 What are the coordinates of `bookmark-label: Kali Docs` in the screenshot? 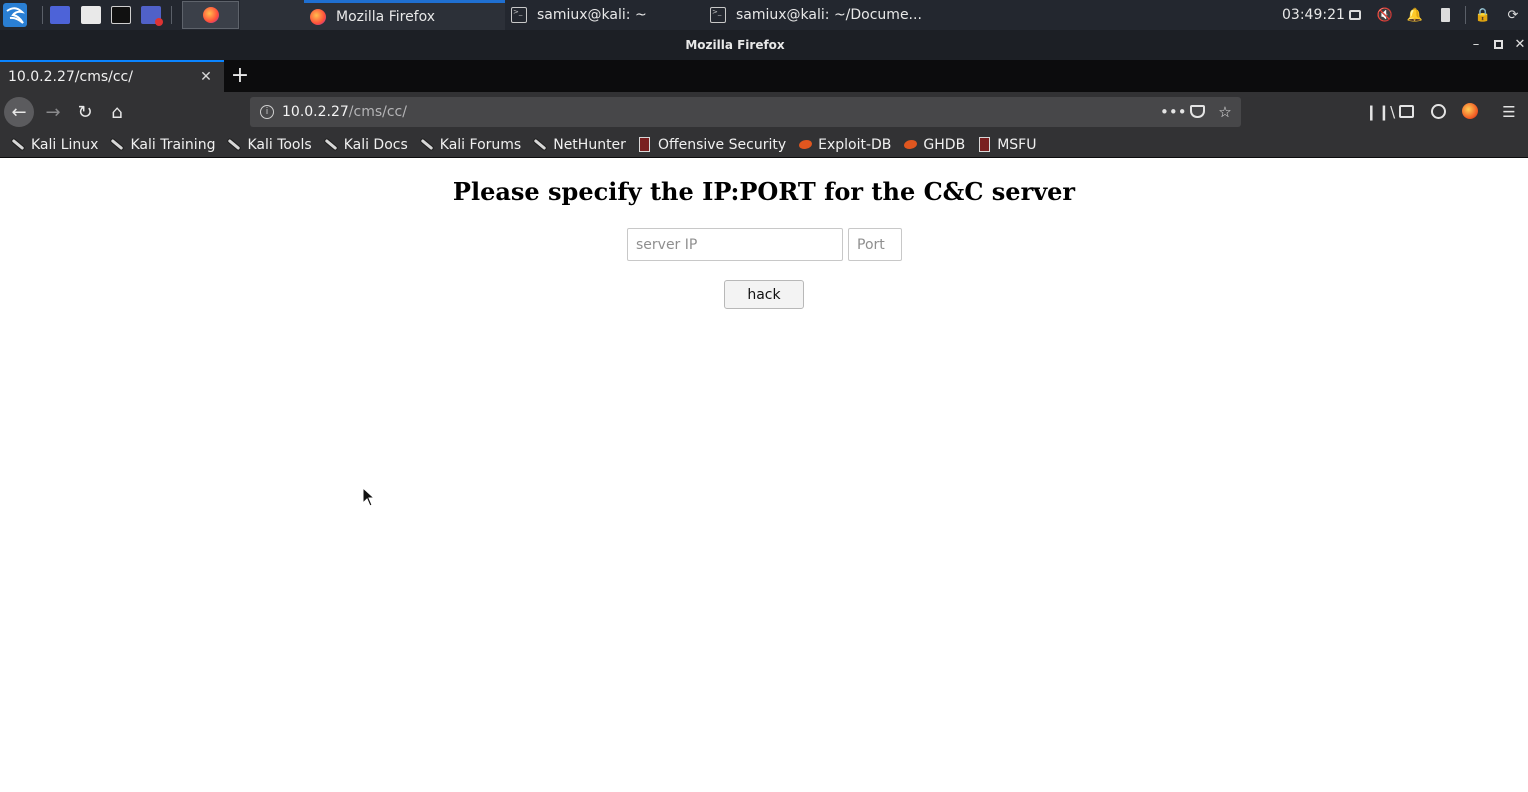 It's located at (375, 144).